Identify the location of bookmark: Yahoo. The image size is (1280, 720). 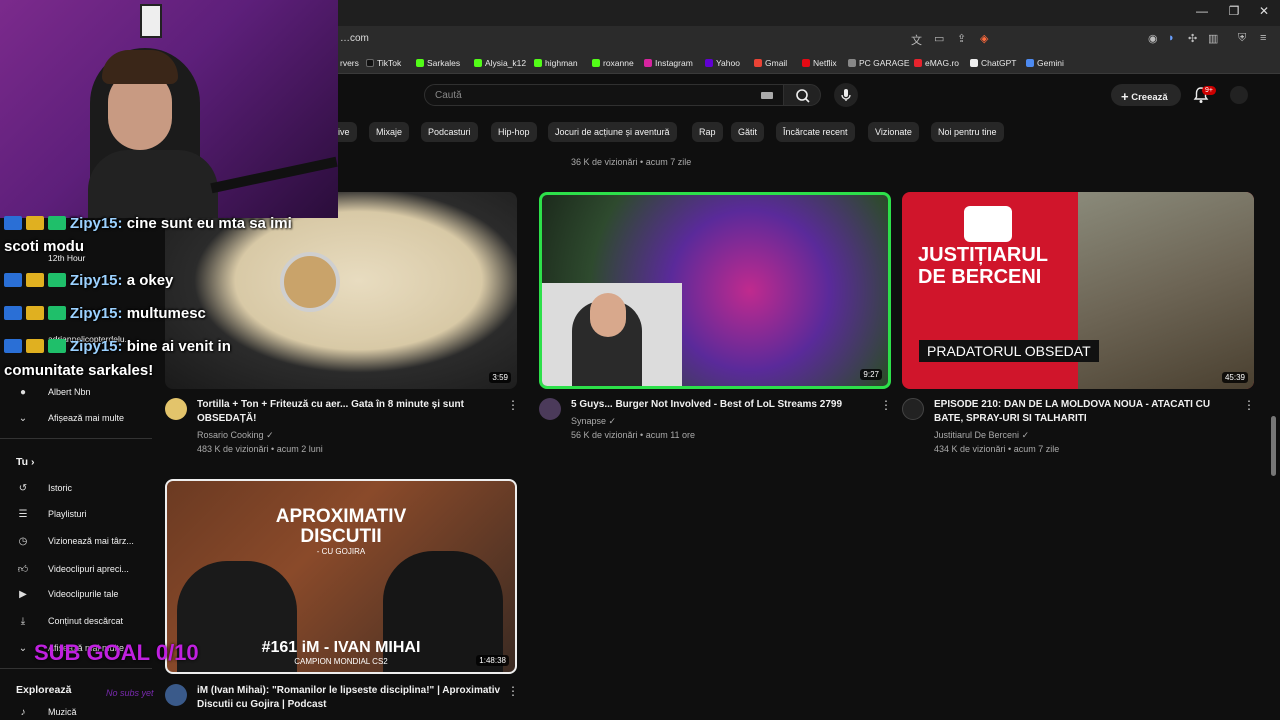
(722, 63).